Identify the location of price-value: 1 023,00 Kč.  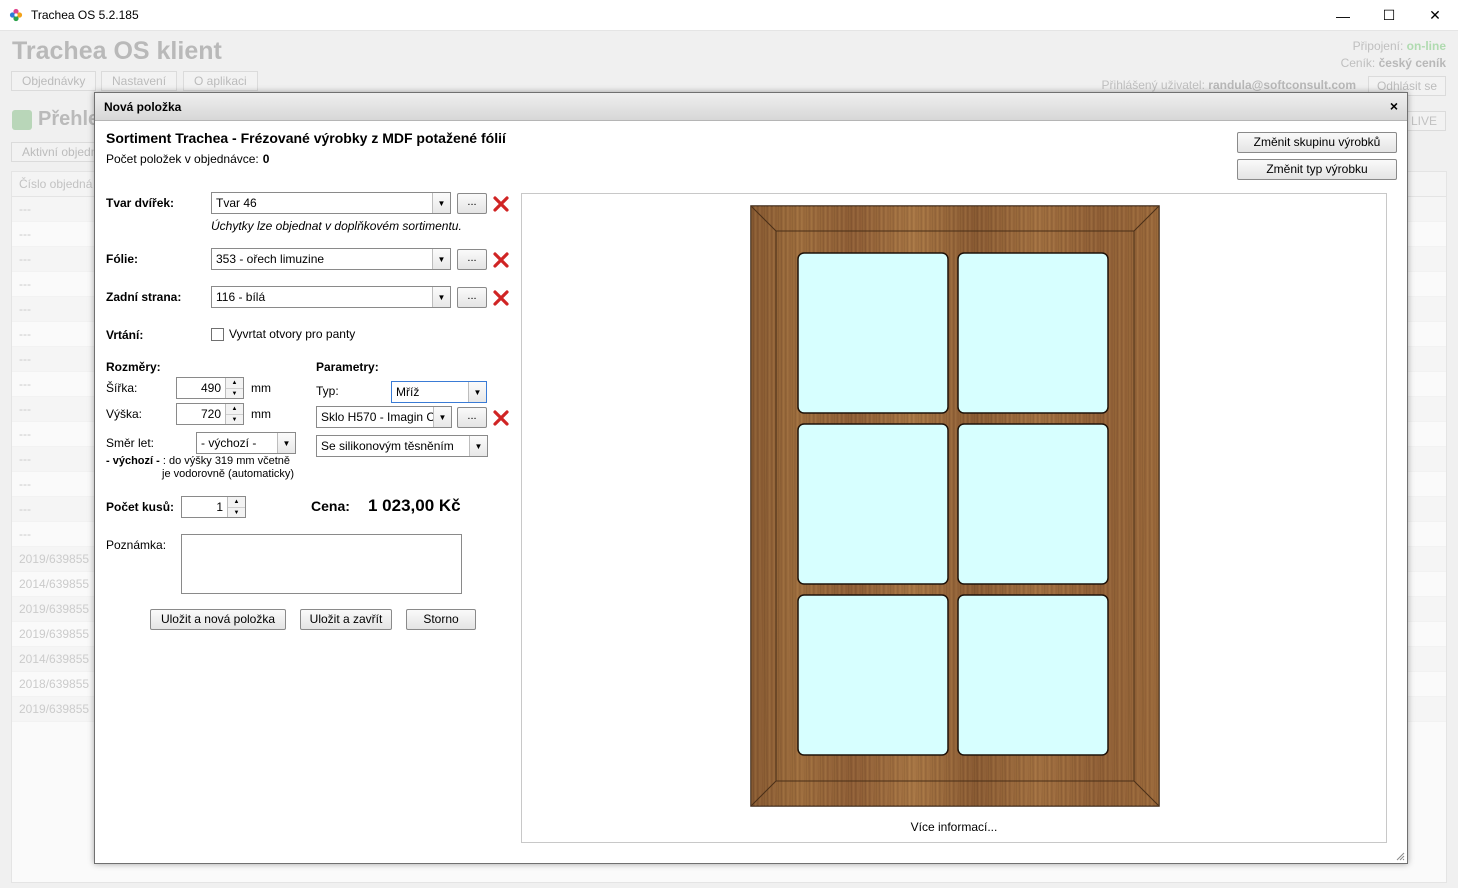
(414, 505).